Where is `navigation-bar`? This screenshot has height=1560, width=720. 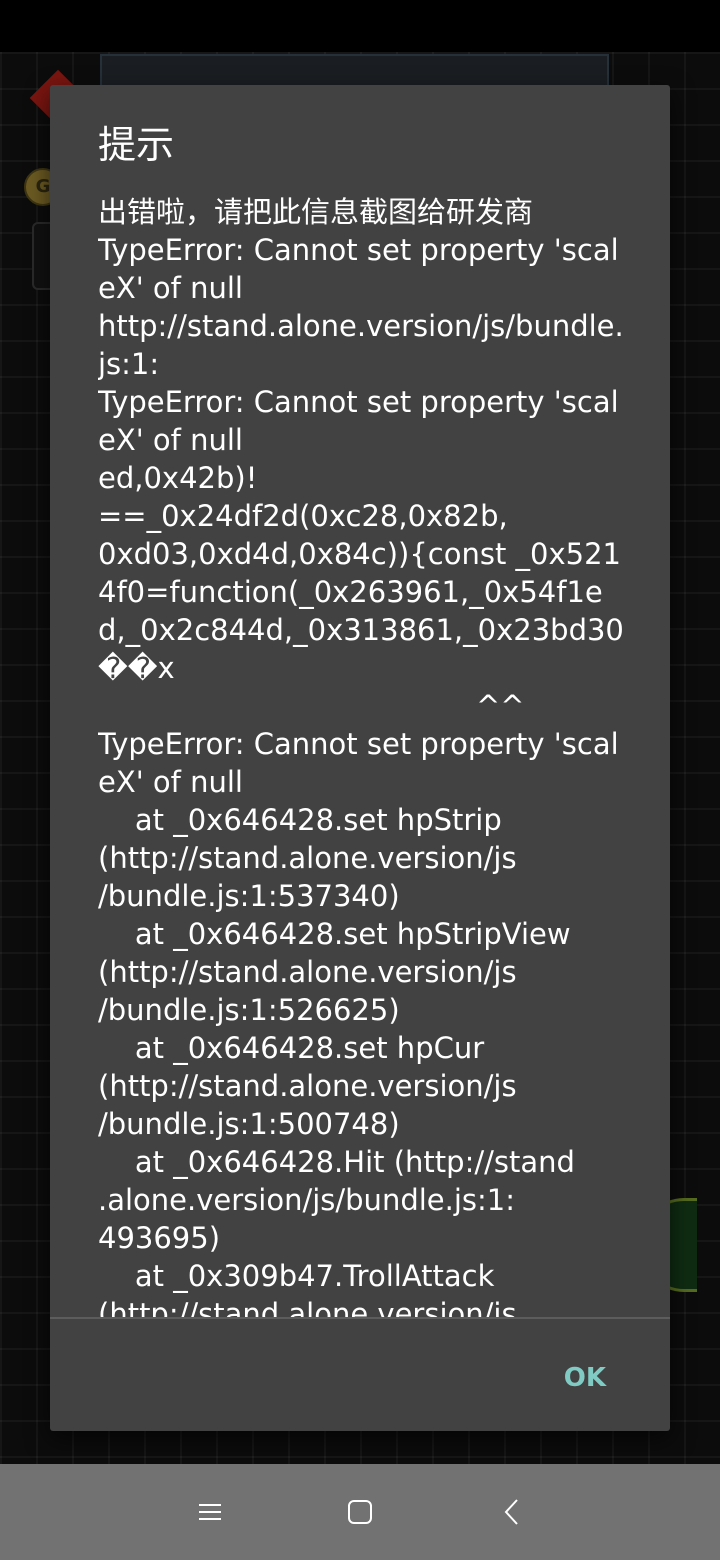 navigation-bar is located at coordinates (360, 1512).